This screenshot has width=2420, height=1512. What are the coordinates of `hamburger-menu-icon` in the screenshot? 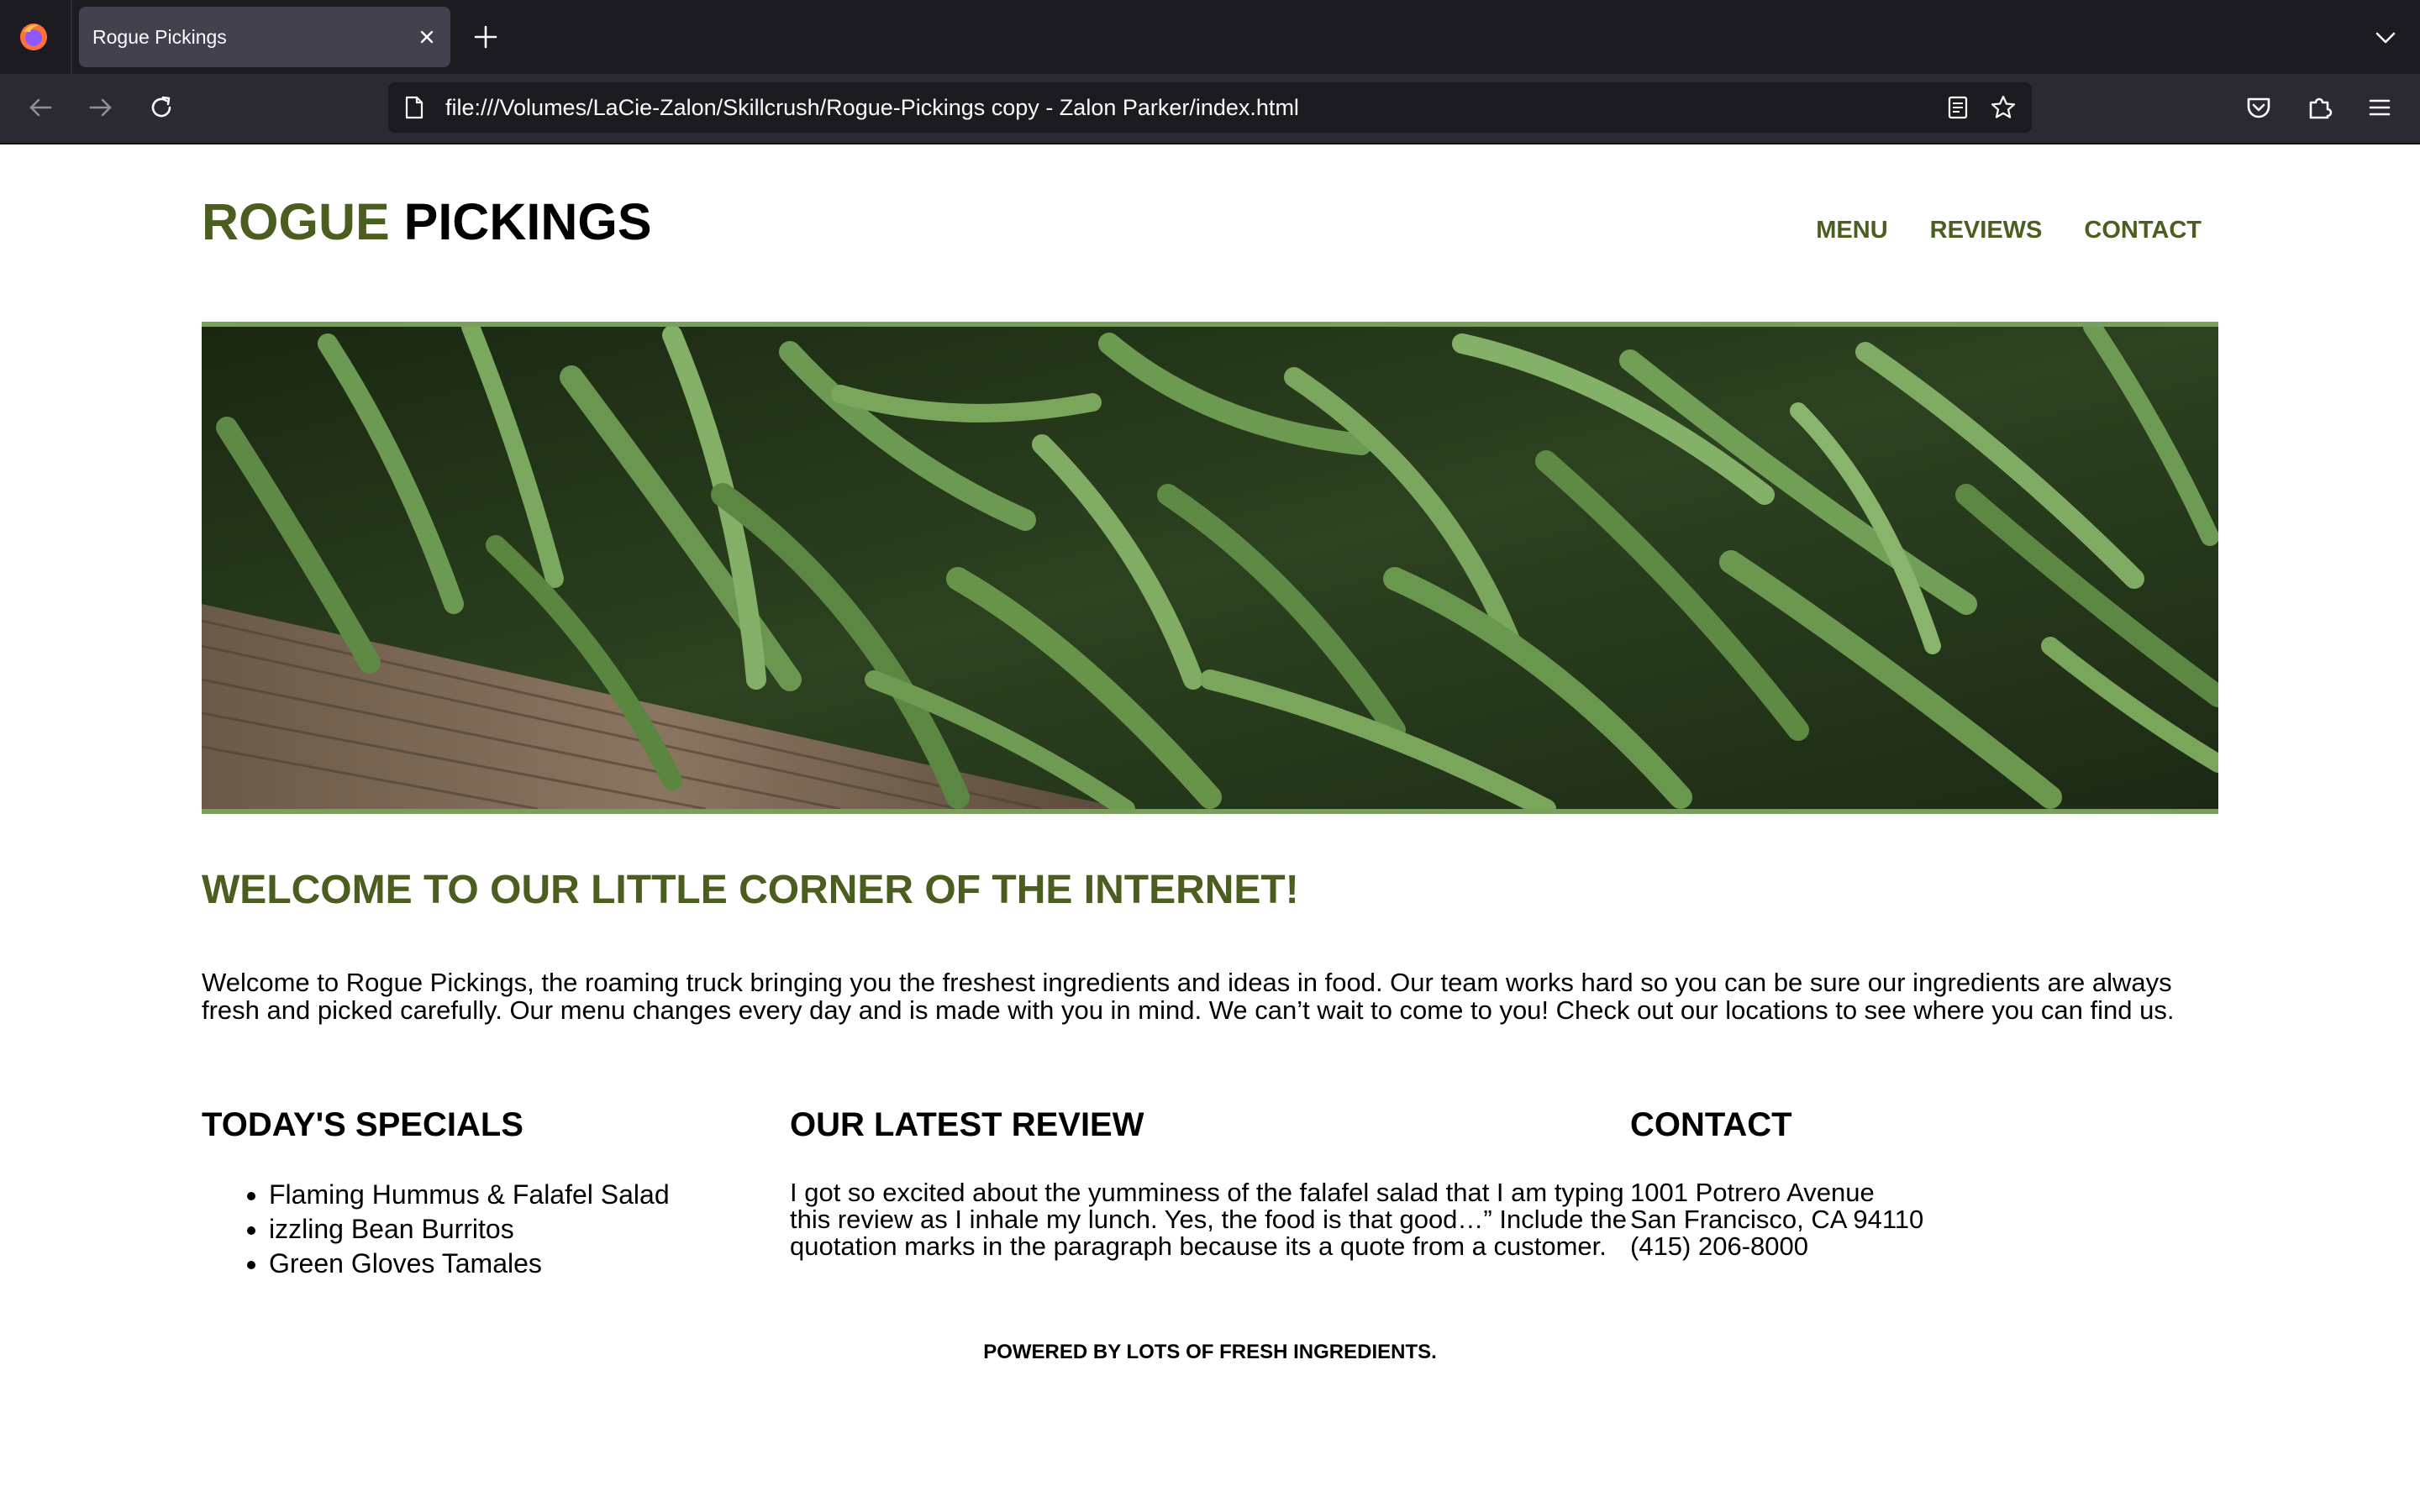 It's located at (2380, 107).